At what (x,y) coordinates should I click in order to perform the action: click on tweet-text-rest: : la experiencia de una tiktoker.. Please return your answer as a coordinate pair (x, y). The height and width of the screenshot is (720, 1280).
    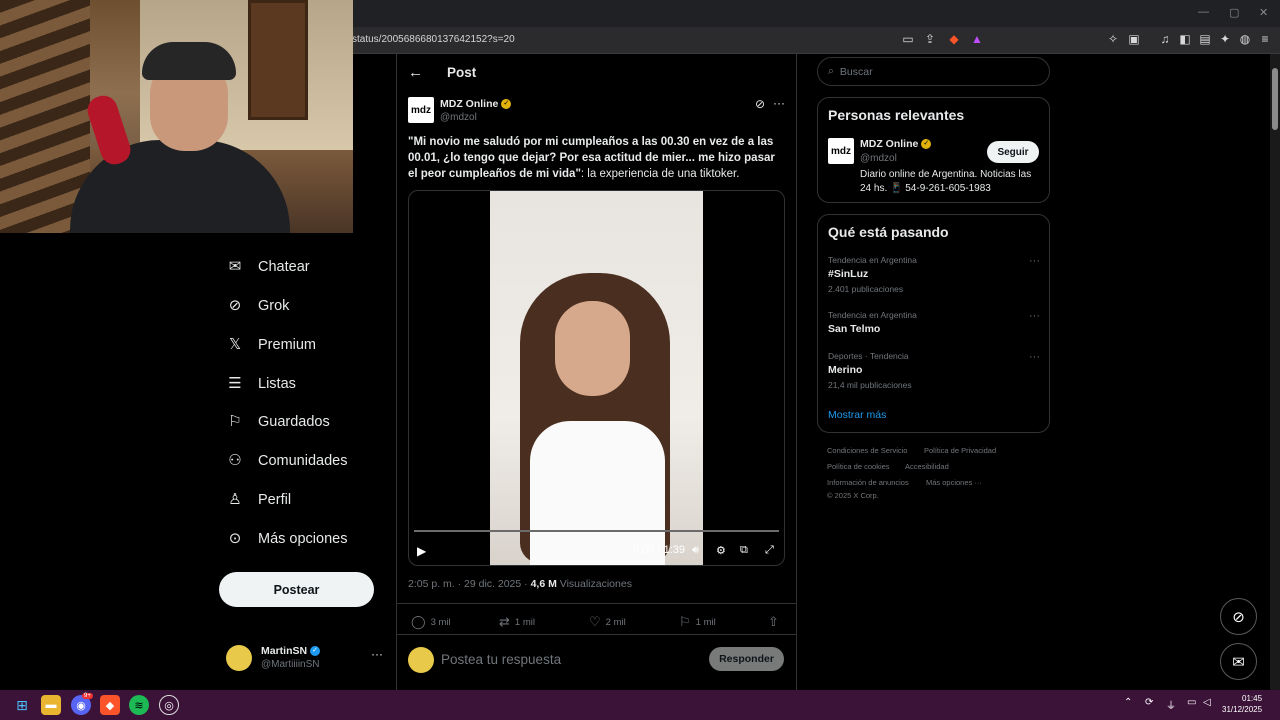
    Looking at the image, I should click on (660, 174).